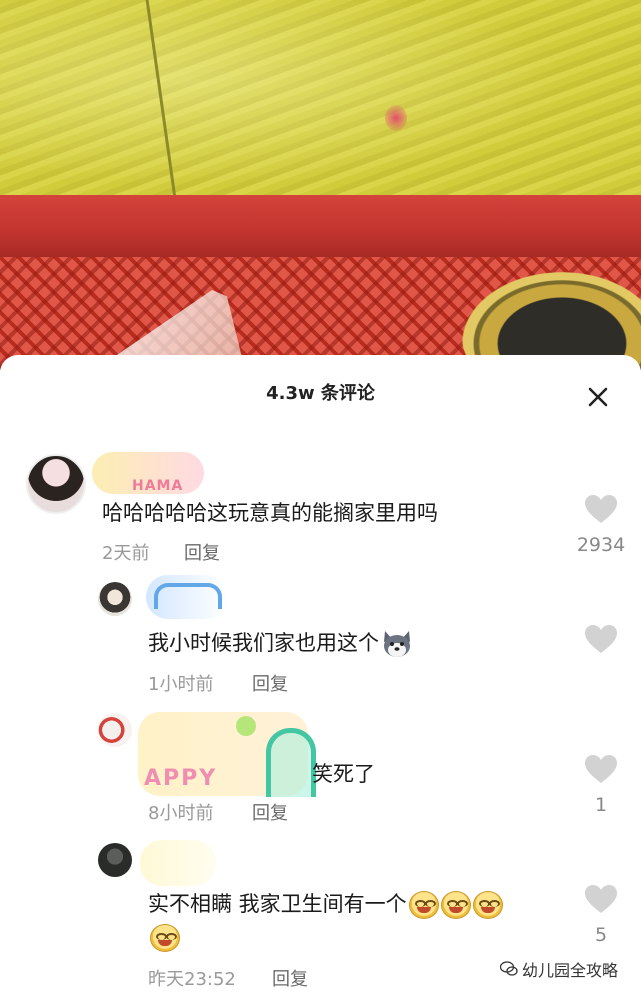 The height and width of the screenshot is (997, 641). I want to click on comment-text-row: 实不相瞒 我家卫生间有一个, so click(325, 903).